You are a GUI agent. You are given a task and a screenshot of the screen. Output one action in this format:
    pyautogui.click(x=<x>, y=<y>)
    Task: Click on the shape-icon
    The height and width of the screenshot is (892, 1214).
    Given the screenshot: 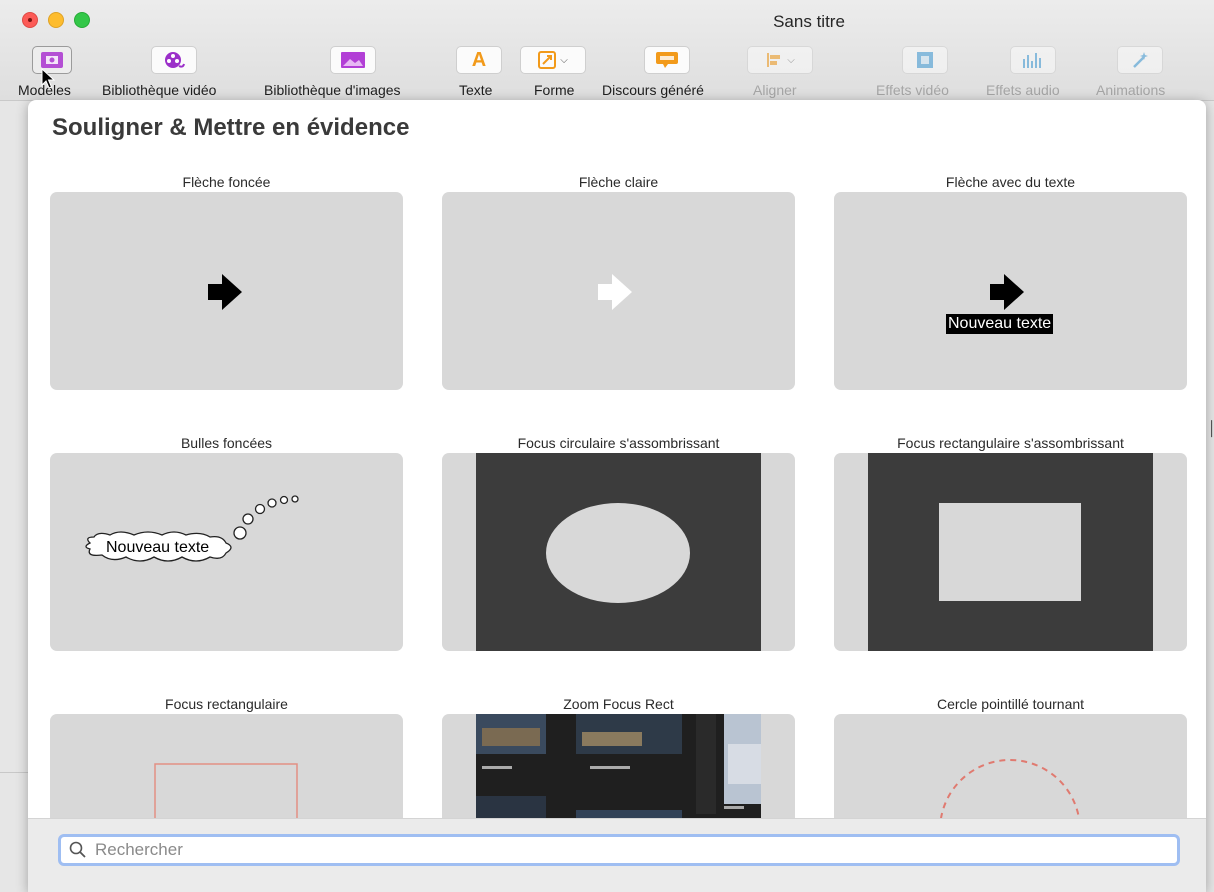 What is the action you would take?
    pyautogui.click(x=547, y=60)
    